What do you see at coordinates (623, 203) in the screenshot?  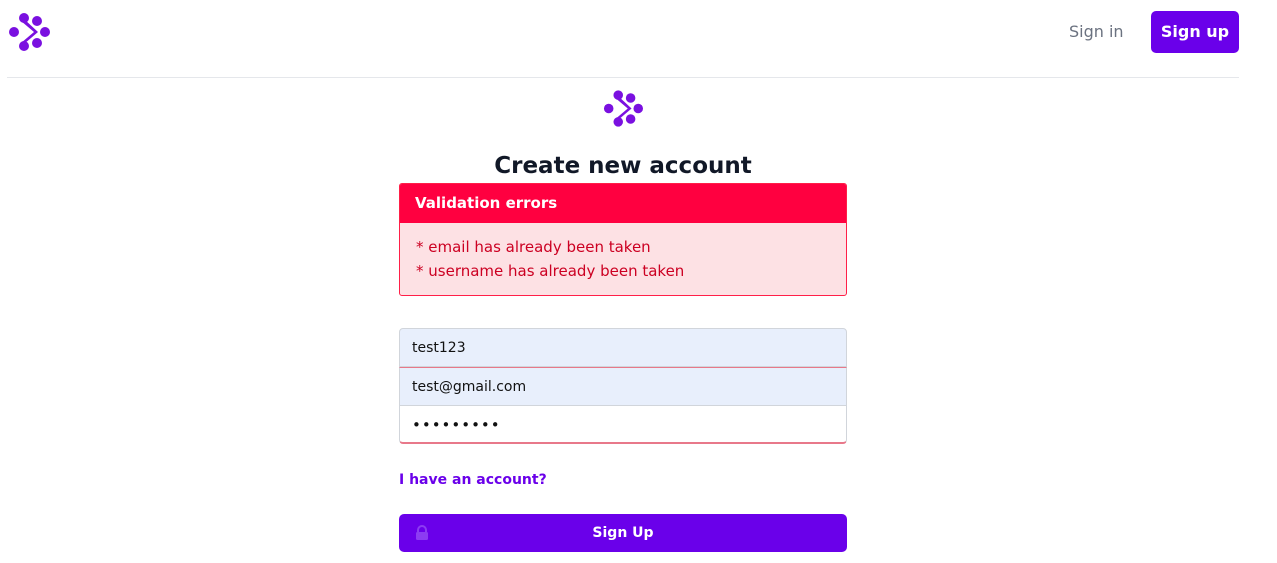 I see `validation-errors-title: Validation errors` at bounding box center [623, 203].